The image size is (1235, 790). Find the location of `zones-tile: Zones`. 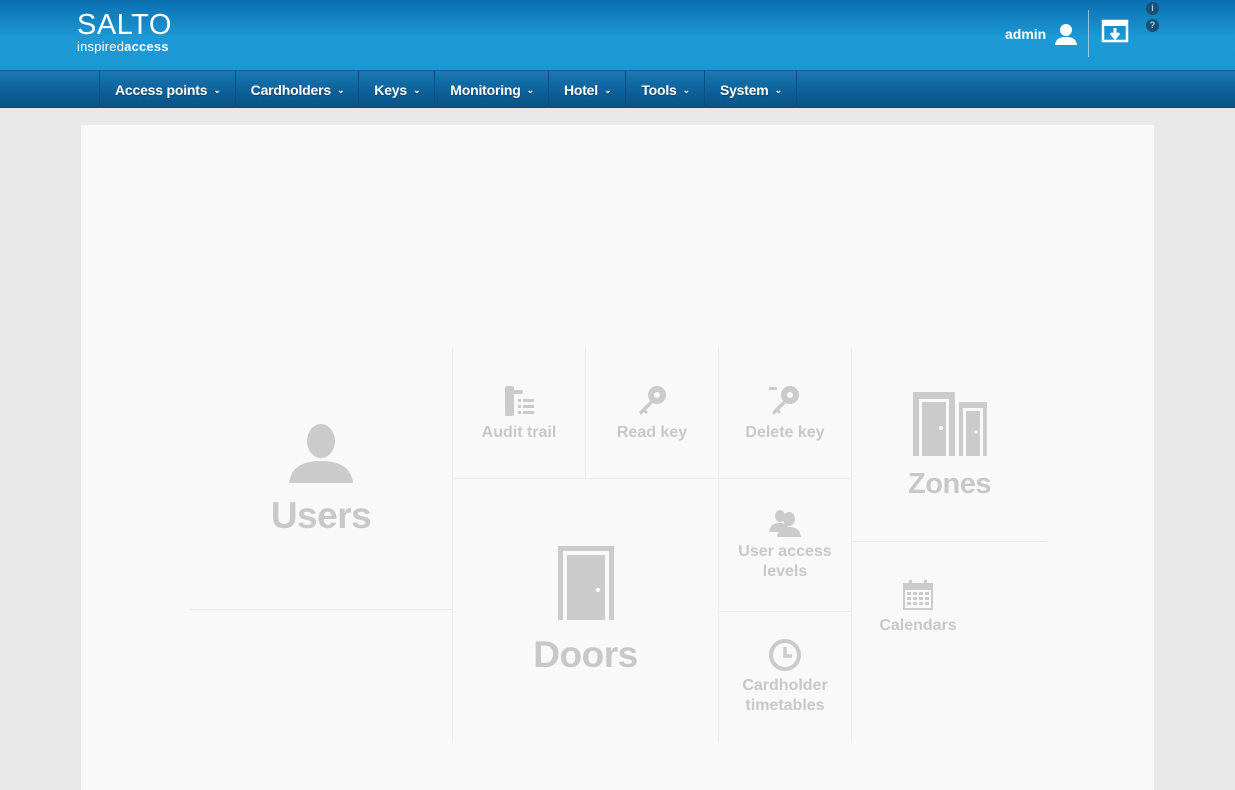

zones-tile: Zones is located at coordinates (949, 444).